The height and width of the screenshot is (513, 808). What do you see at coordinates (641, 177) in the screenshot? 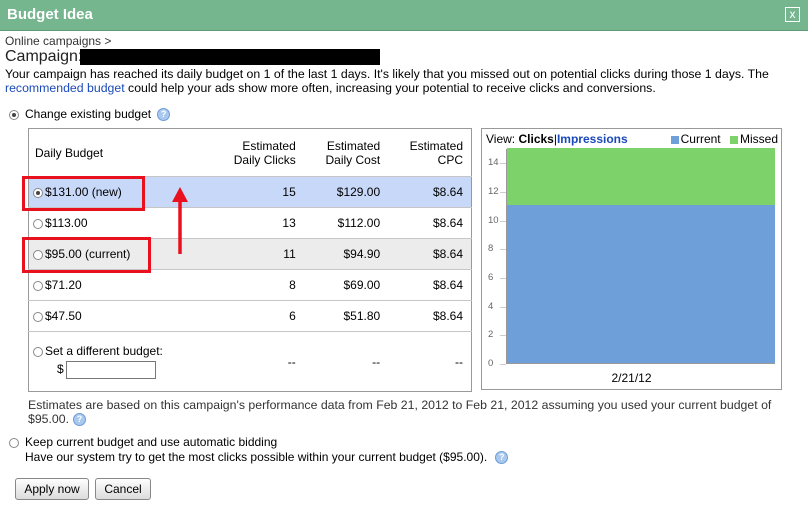
I see `bar-missed` at bounding box center [641, 177].